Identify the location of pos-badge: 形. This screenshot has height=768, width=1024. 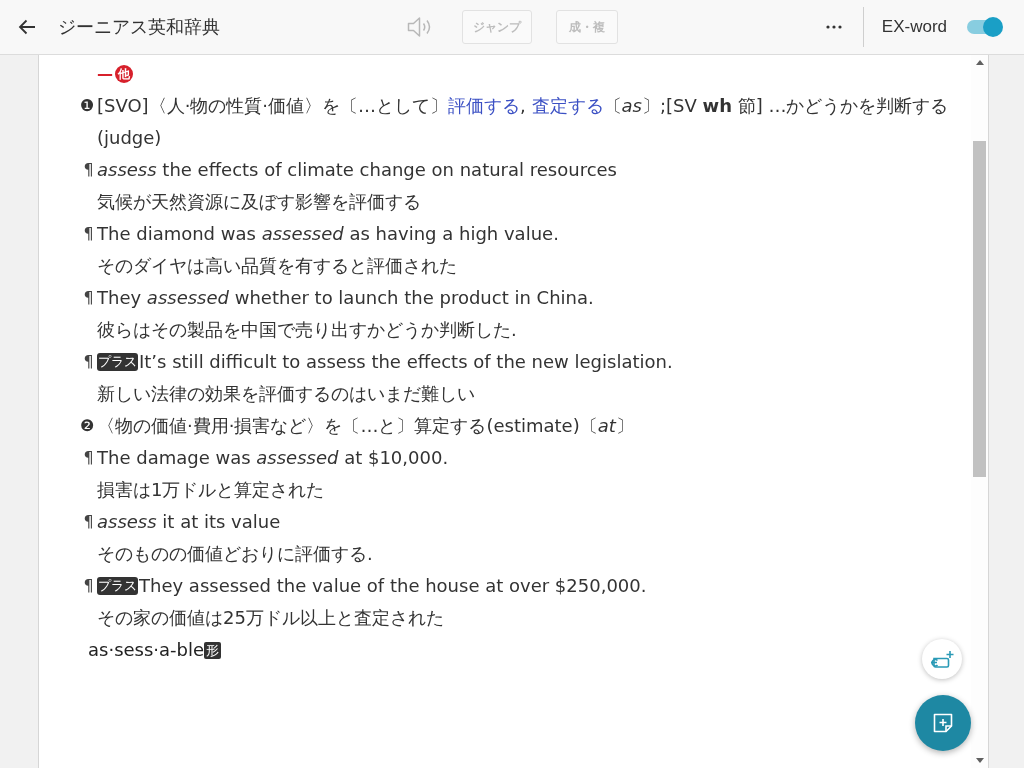
(213, 650).